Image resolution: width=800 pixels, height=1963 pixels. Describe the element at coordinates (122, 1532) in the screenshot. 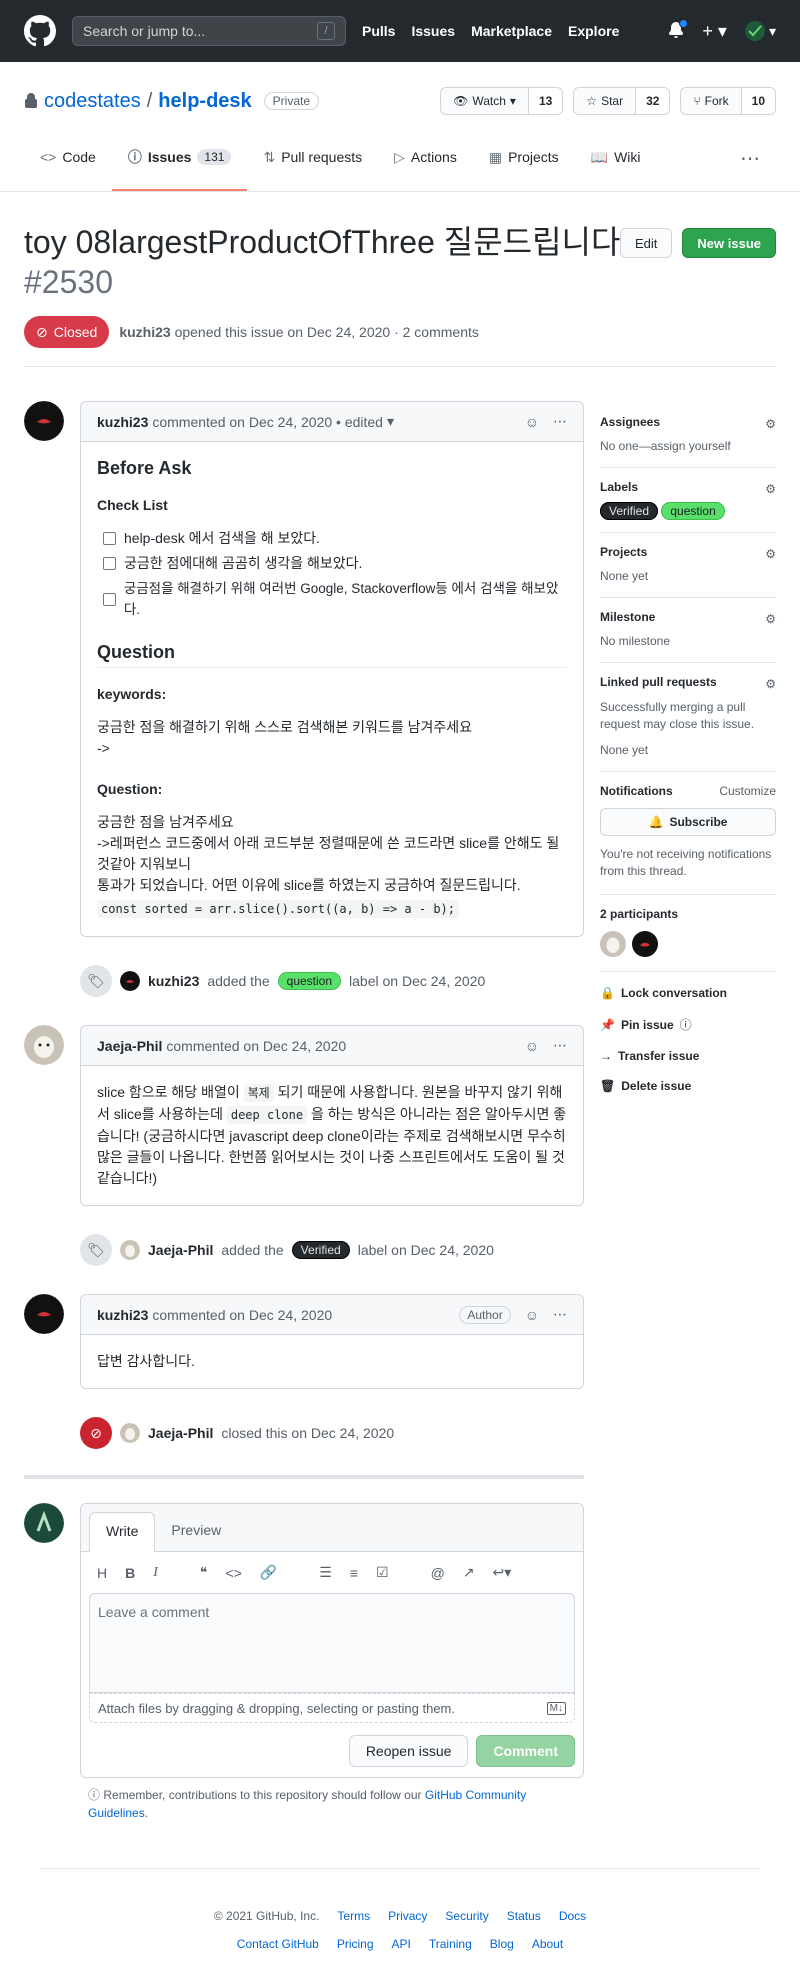

I see `tab-write: Write` at that location.